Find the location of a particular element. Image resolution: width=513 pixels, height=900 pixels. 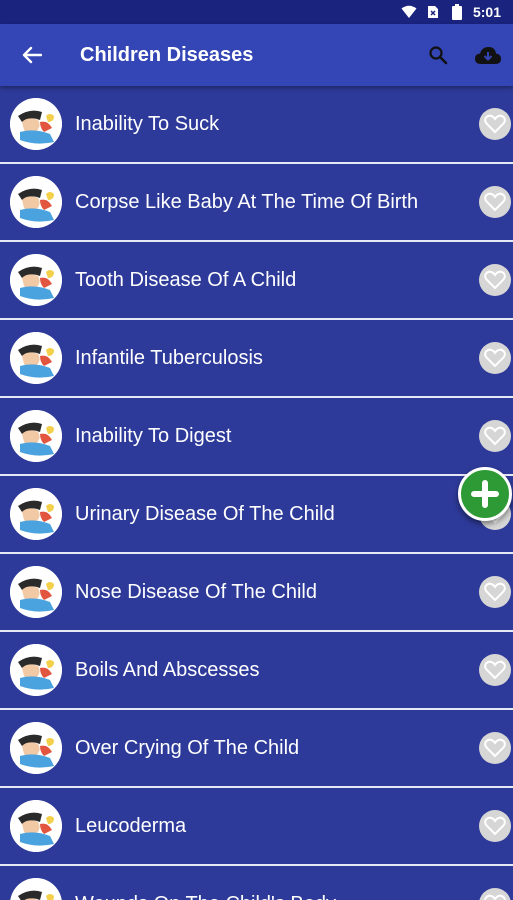

list-item: Urinary Disease Of The Child is located at coordinates (256, 515).